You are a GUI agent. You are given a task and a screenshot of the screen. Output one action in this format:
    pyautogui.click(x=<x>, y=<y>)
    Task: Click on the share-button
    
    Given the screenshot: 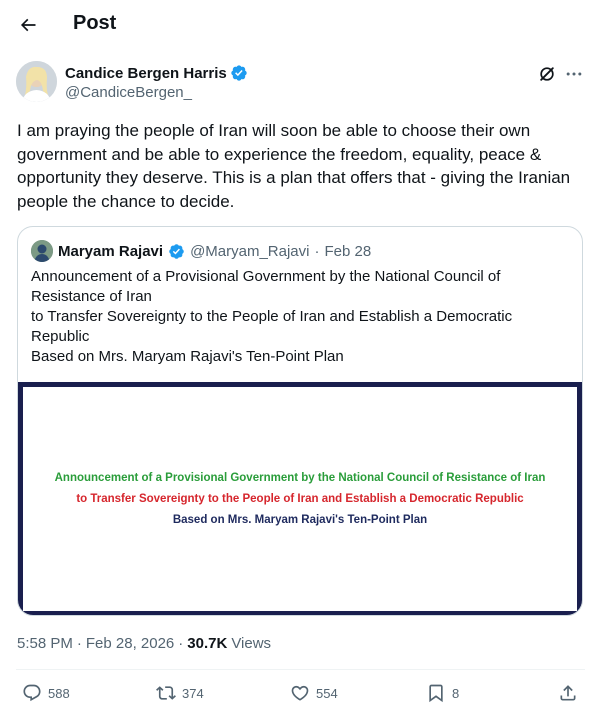 What is the action you would take?
    pyautogui.click(x=568, y=693)
    